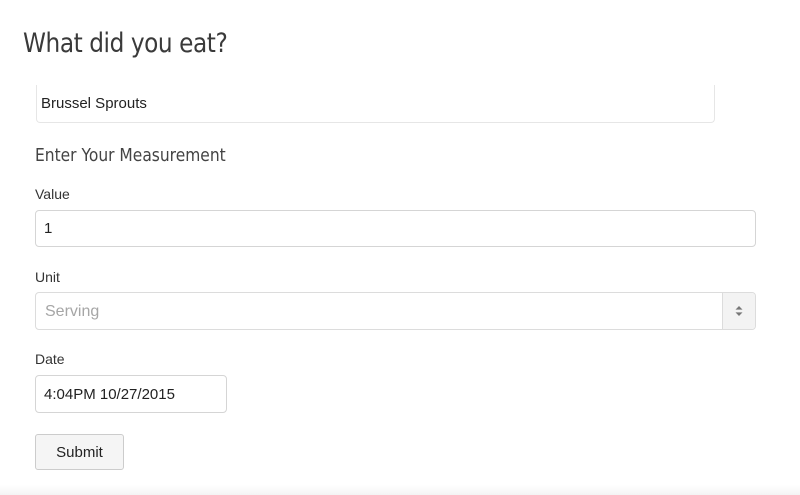 This screenshot has height=495, width=800. Describe the element at coordinates (79, 452) in the screenshot. I see `submit-button: Submit` at that location.